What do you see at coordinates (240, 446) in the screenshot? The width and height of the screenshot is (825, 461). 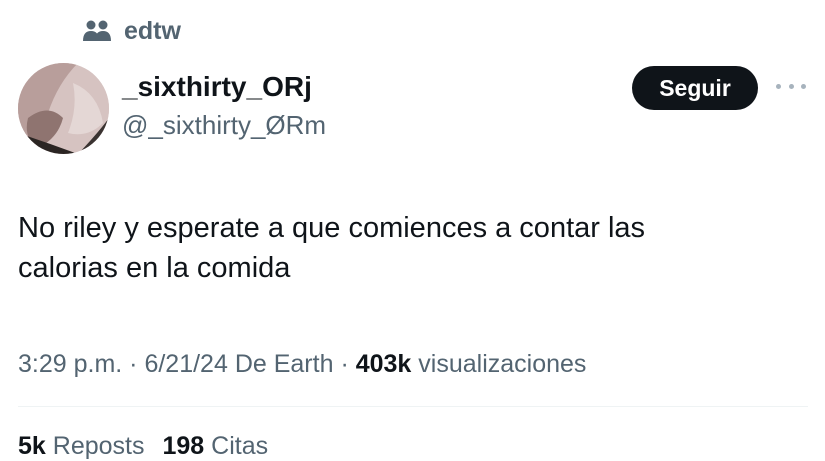 I see `quotes-label: Citas` at bounding box center [240, 446].